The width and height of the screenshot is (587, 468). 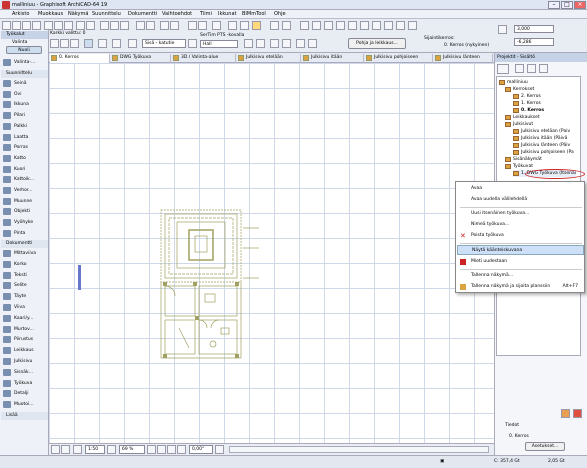 I want to click on menu-dokumentti: Dokumentti, so click(x=142, y=14).